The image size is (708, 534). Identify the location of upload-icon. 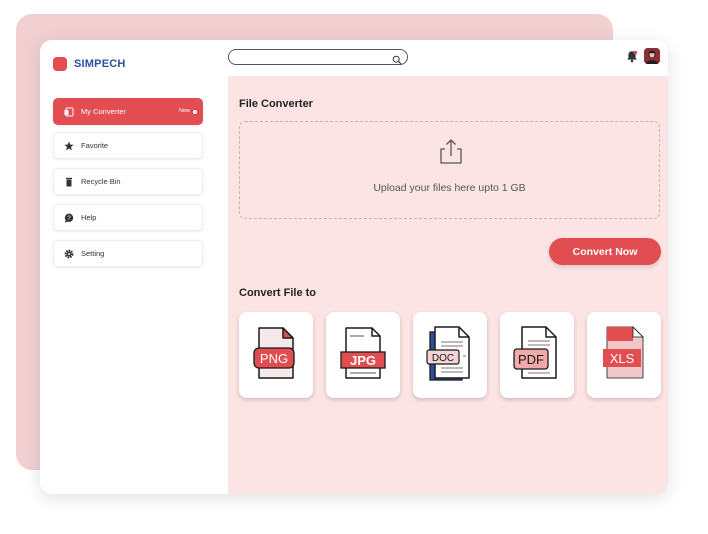
(451, 152).